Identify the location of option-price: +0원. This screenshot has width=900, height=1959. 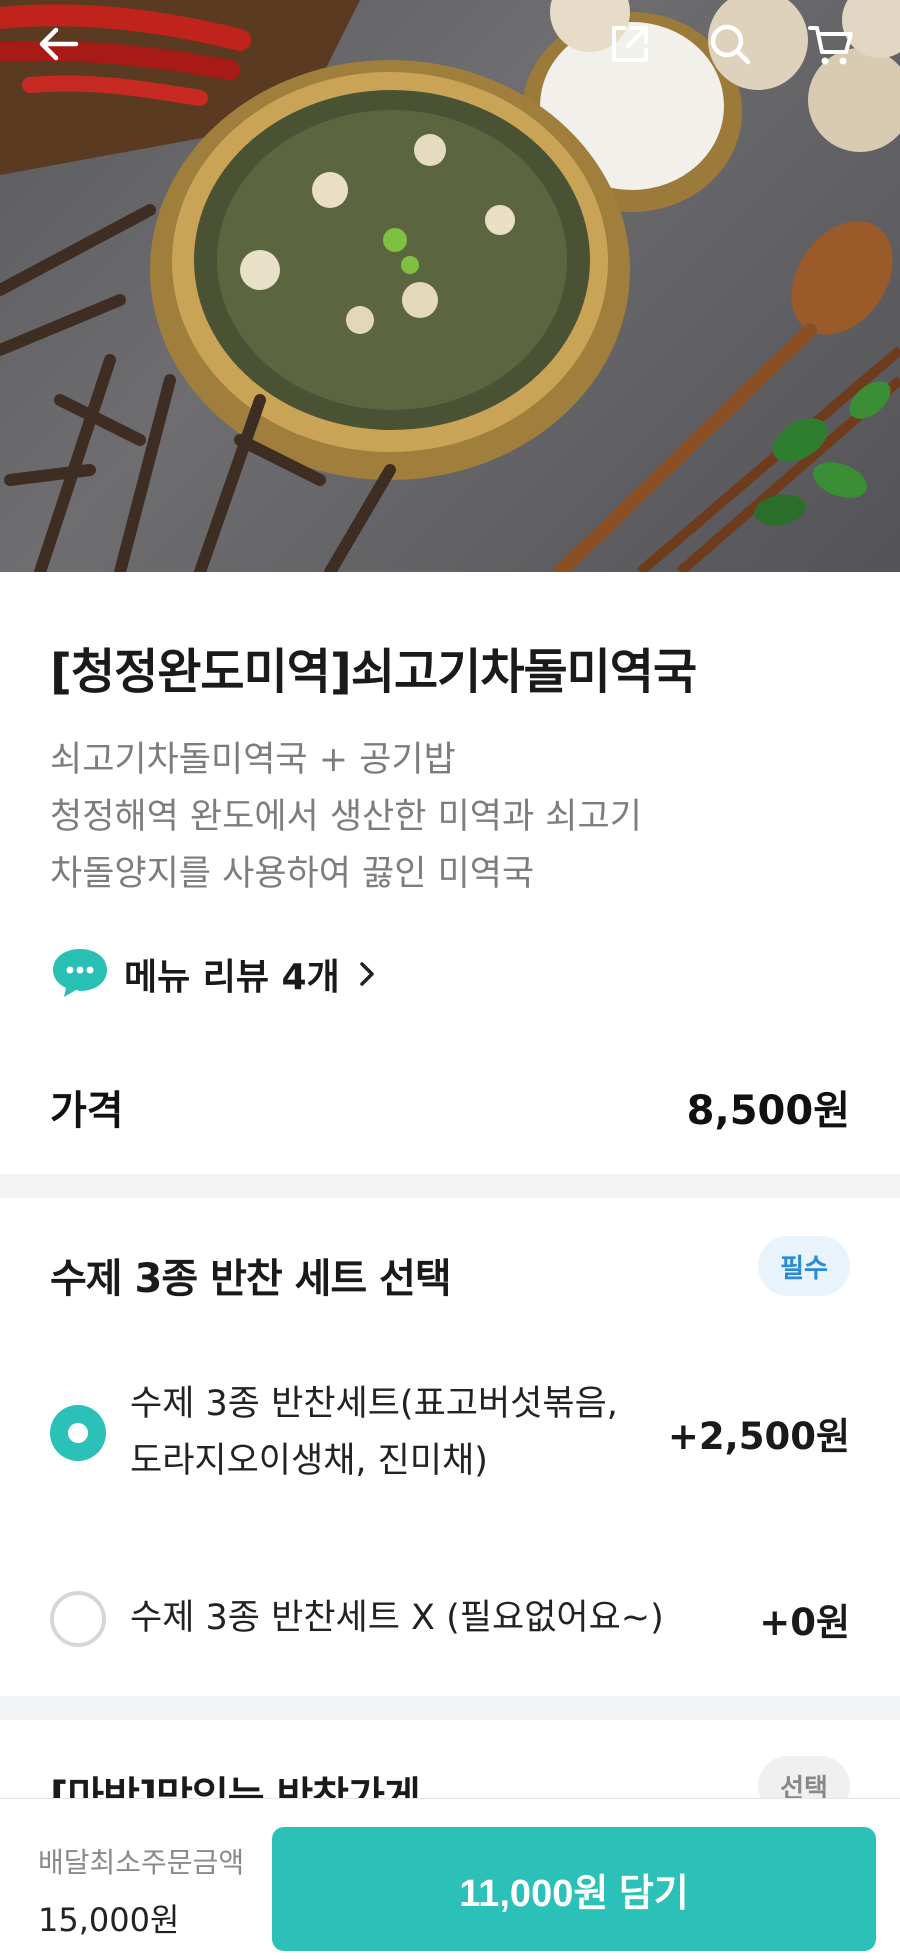
(804, 1622).